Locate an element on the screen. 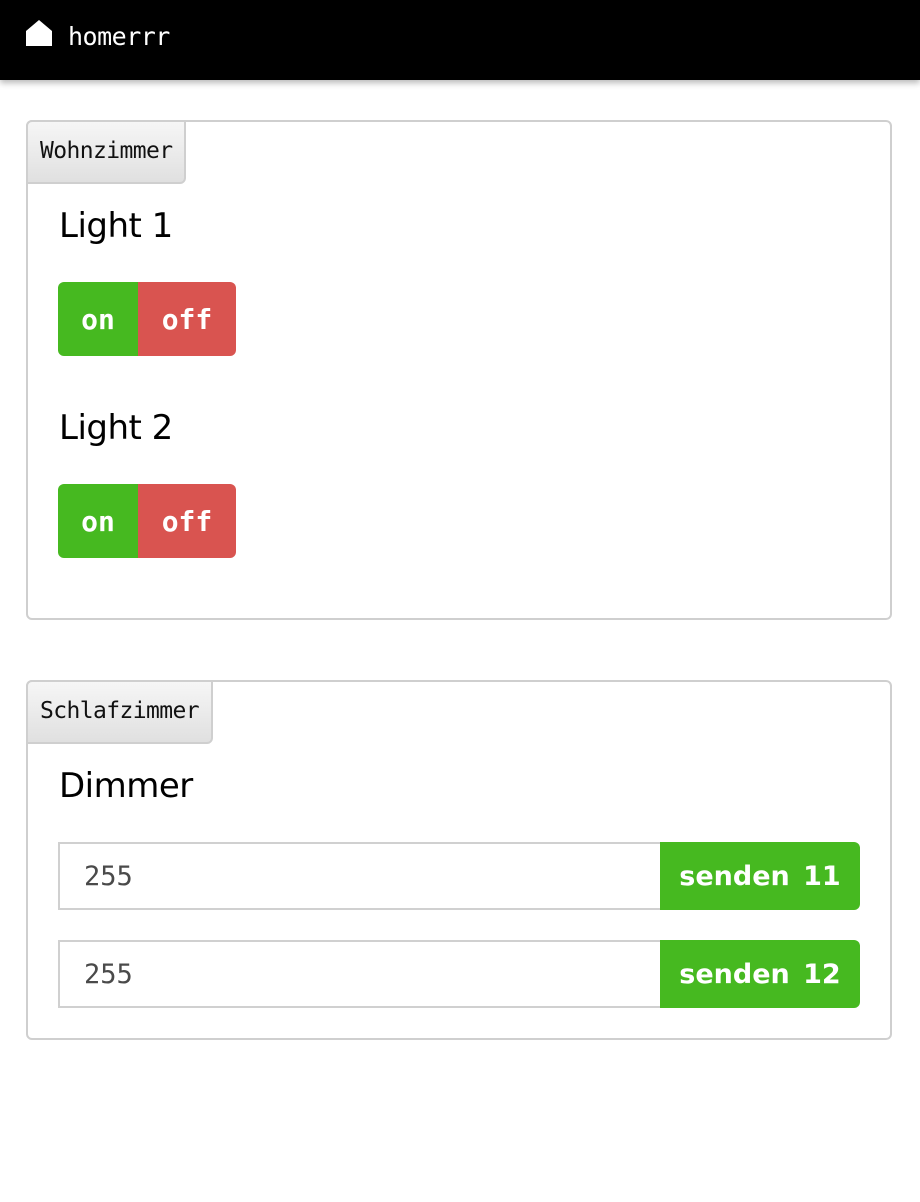 The width and height of the screenshot is (920, 1202). light-2-switch: on off is located at coordinates (147, 521).